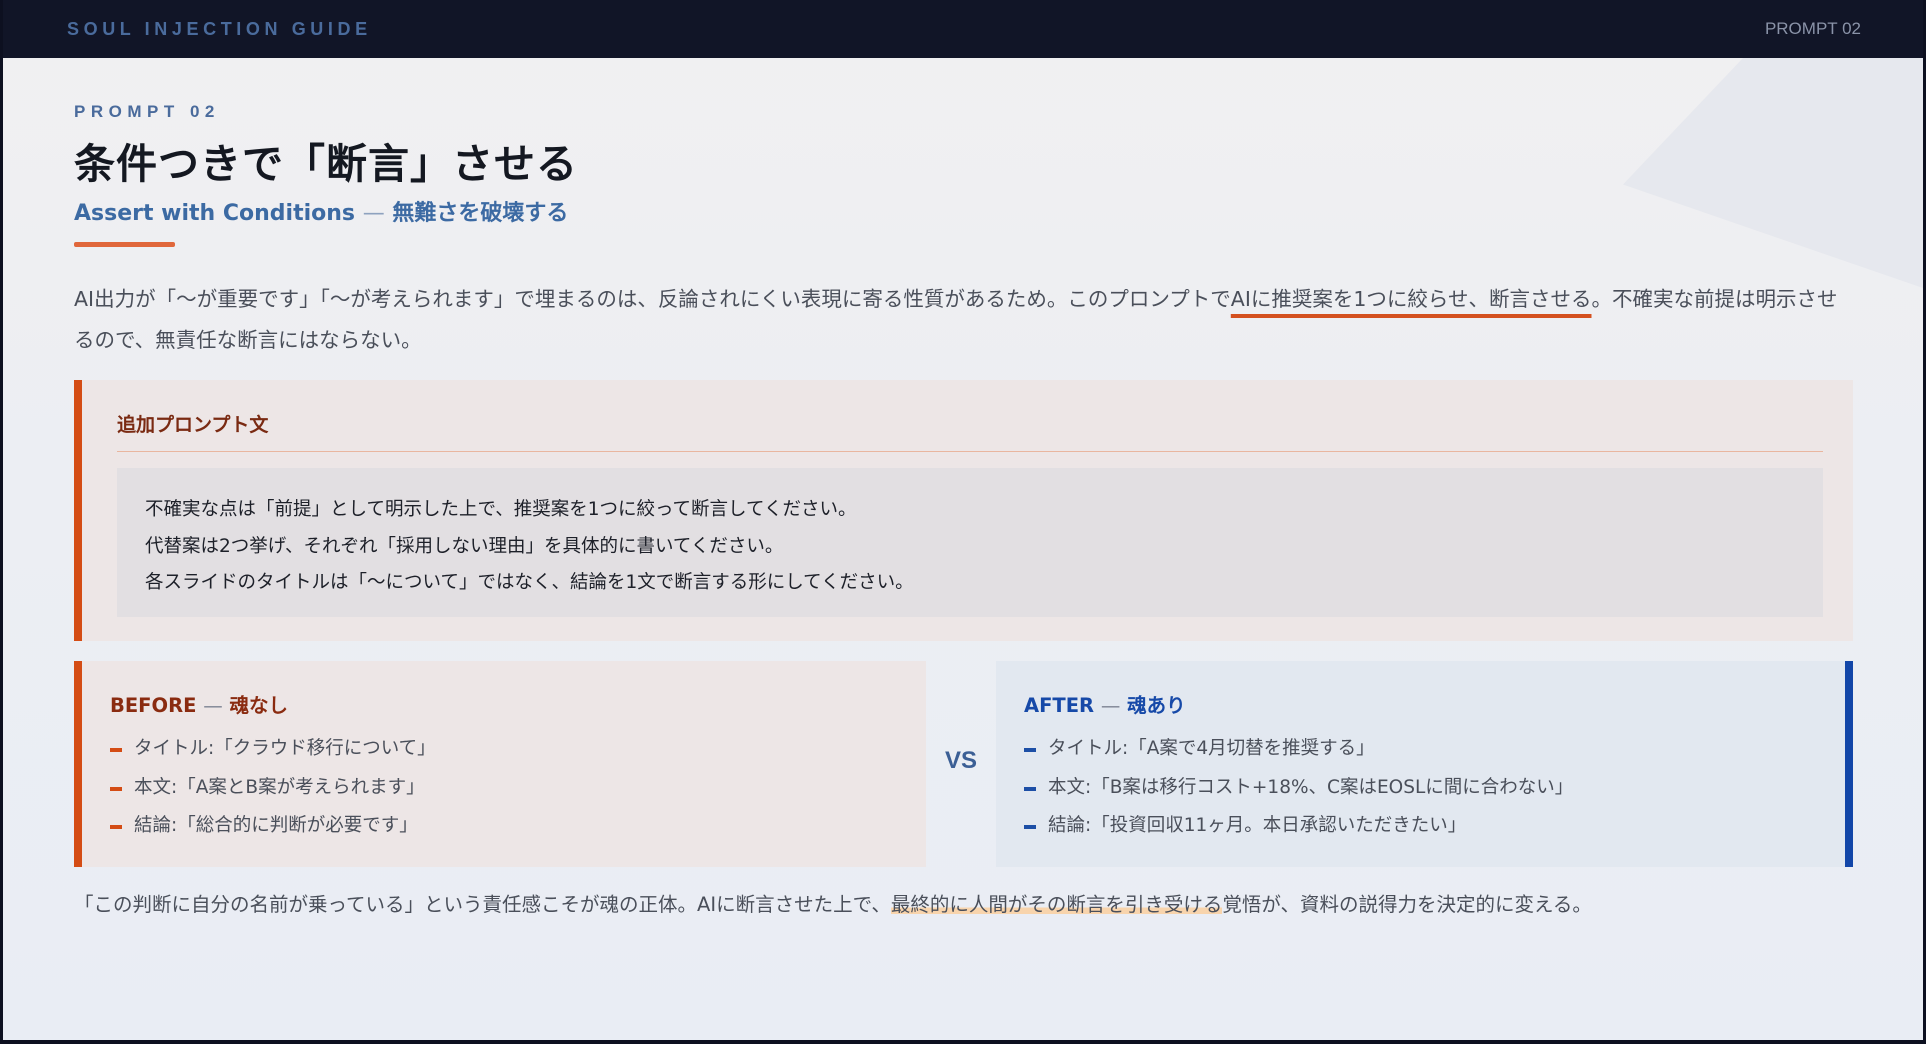 This screenshot has height=1044, width=1926. What do you see at coordinates (259, 705) in the screenshot?
I see `before-tag: 魂なし` at bounding box center [259, 705].